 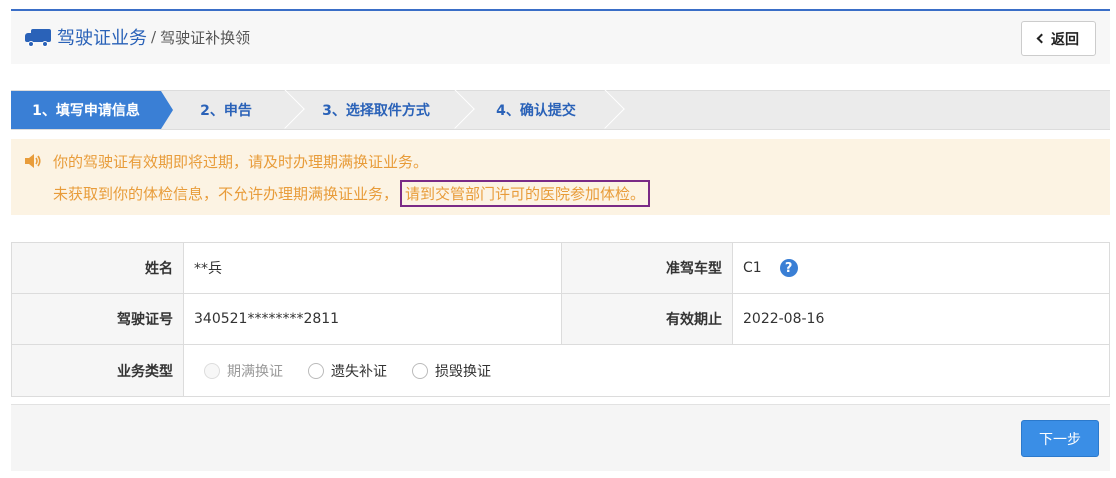 What do you see at coordinates (1060, 438) in the screenshot?
I see `next-step-button: 下一步` at bounding box center [1060, 438].